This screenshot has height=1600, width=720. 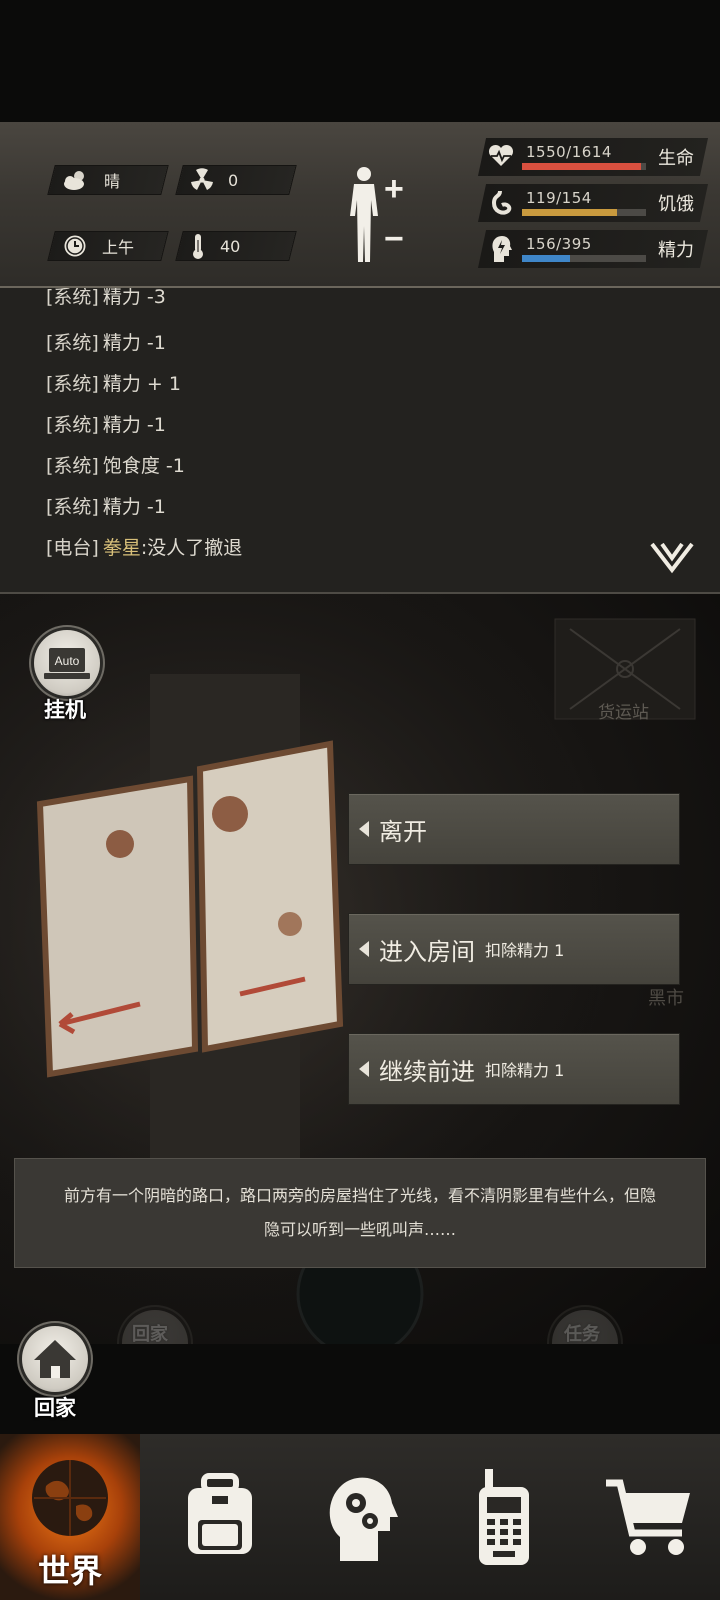 What do you see at coordinates (584, 258) in the screenshot?
I see `energy-bar` at bounding box center [584, 258].